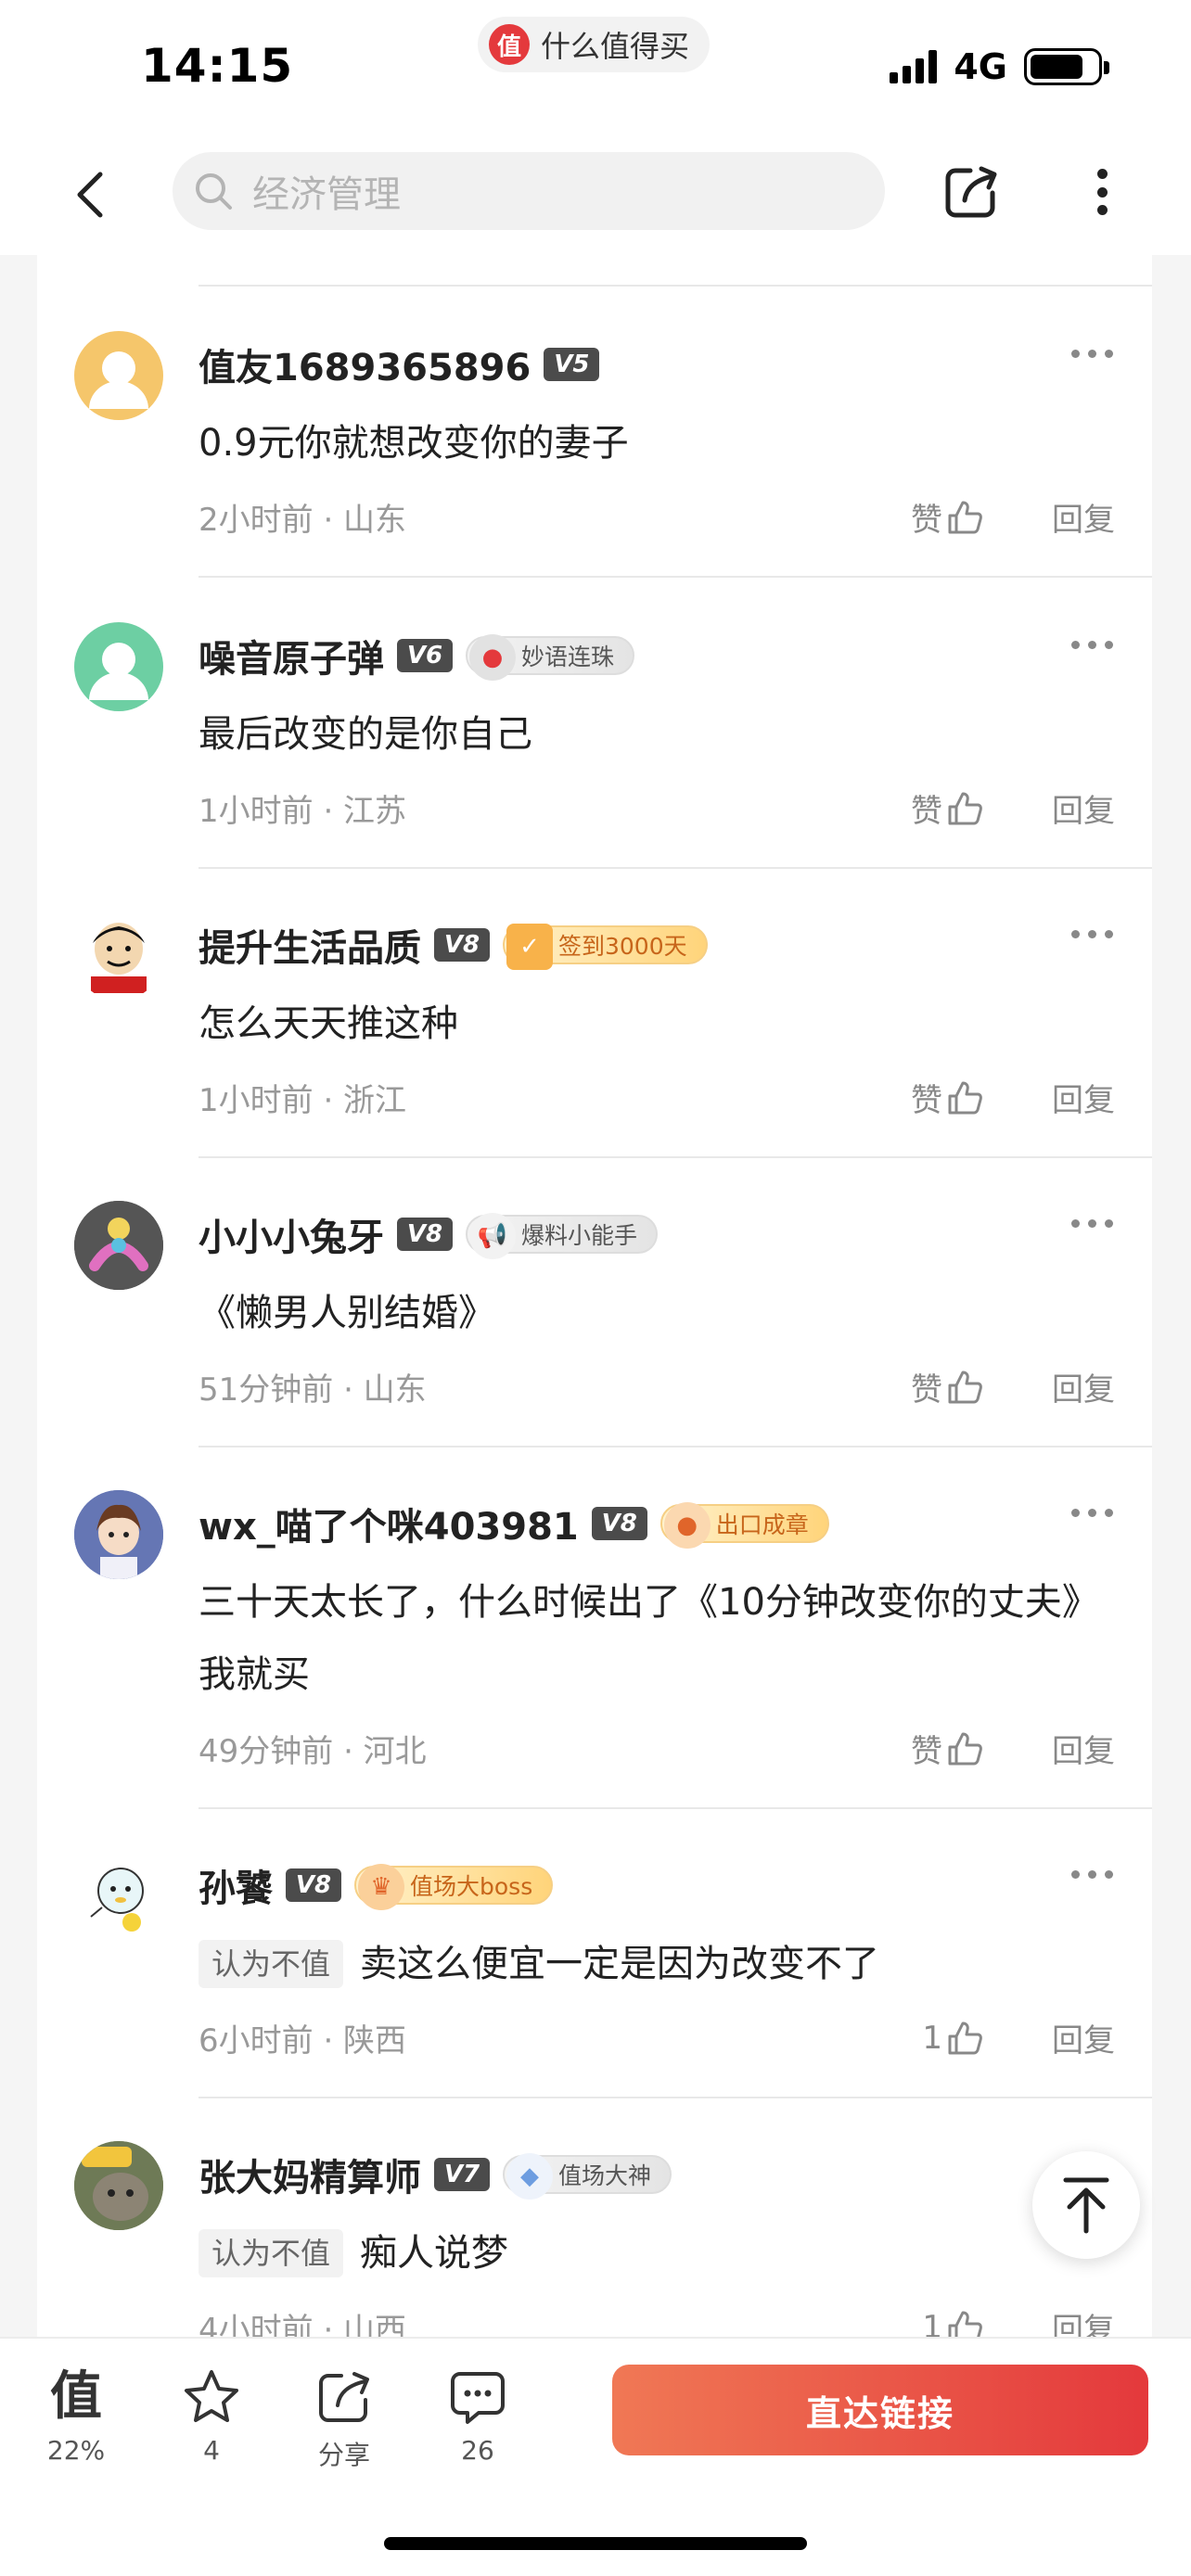  Describe the element at coordinates (572, 364) in the screenshot. I see `level-badge: V5` at that location.